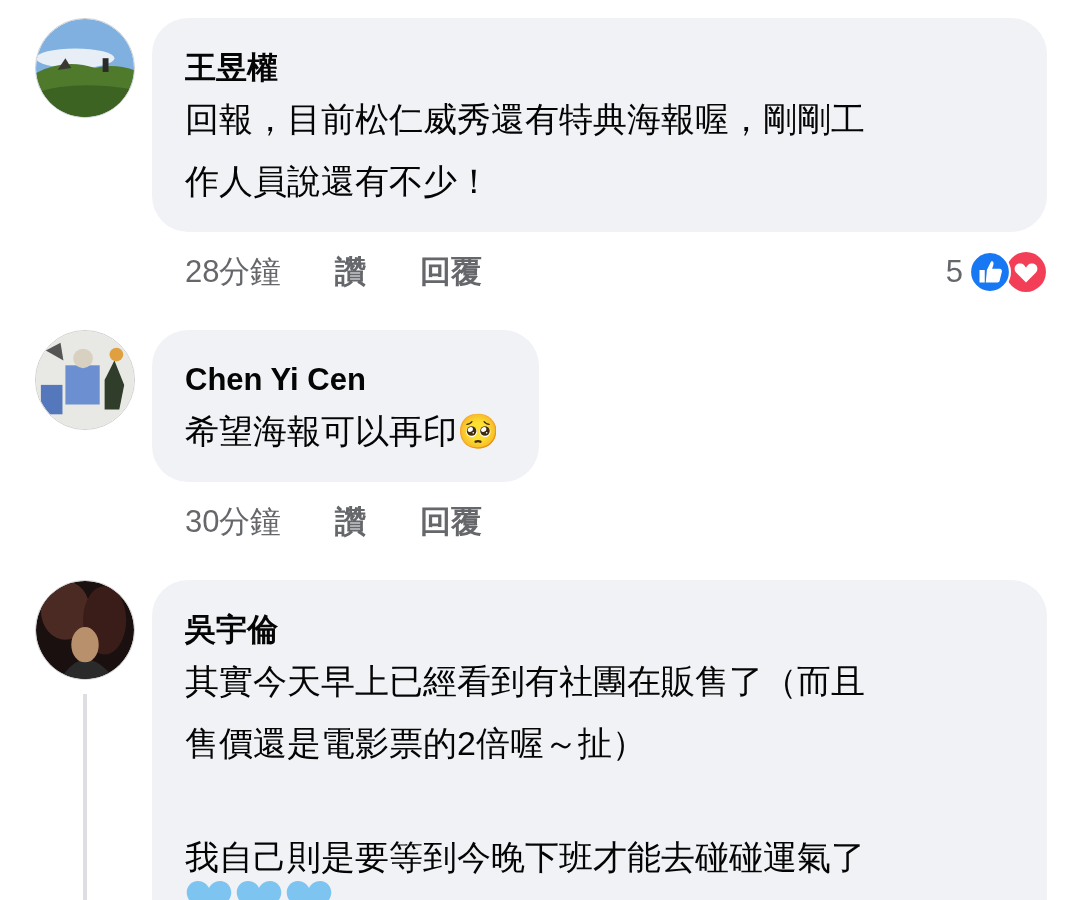 This screenshot has height=900, width=1080. I want to click on author-name: 吳宇倫, so click(596, 630).